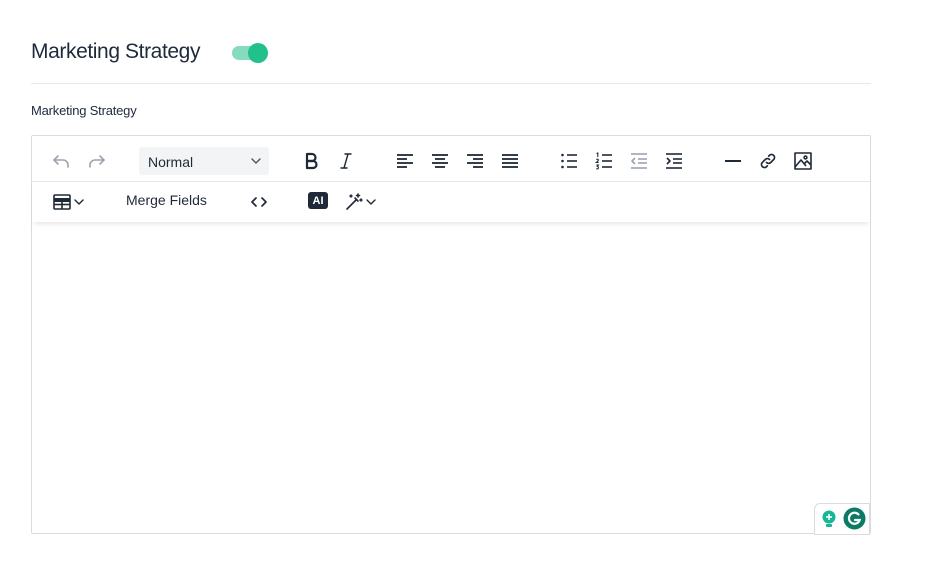 This screenshot has height=583, width=943. I want to click on link-icon, so click(768, 161).